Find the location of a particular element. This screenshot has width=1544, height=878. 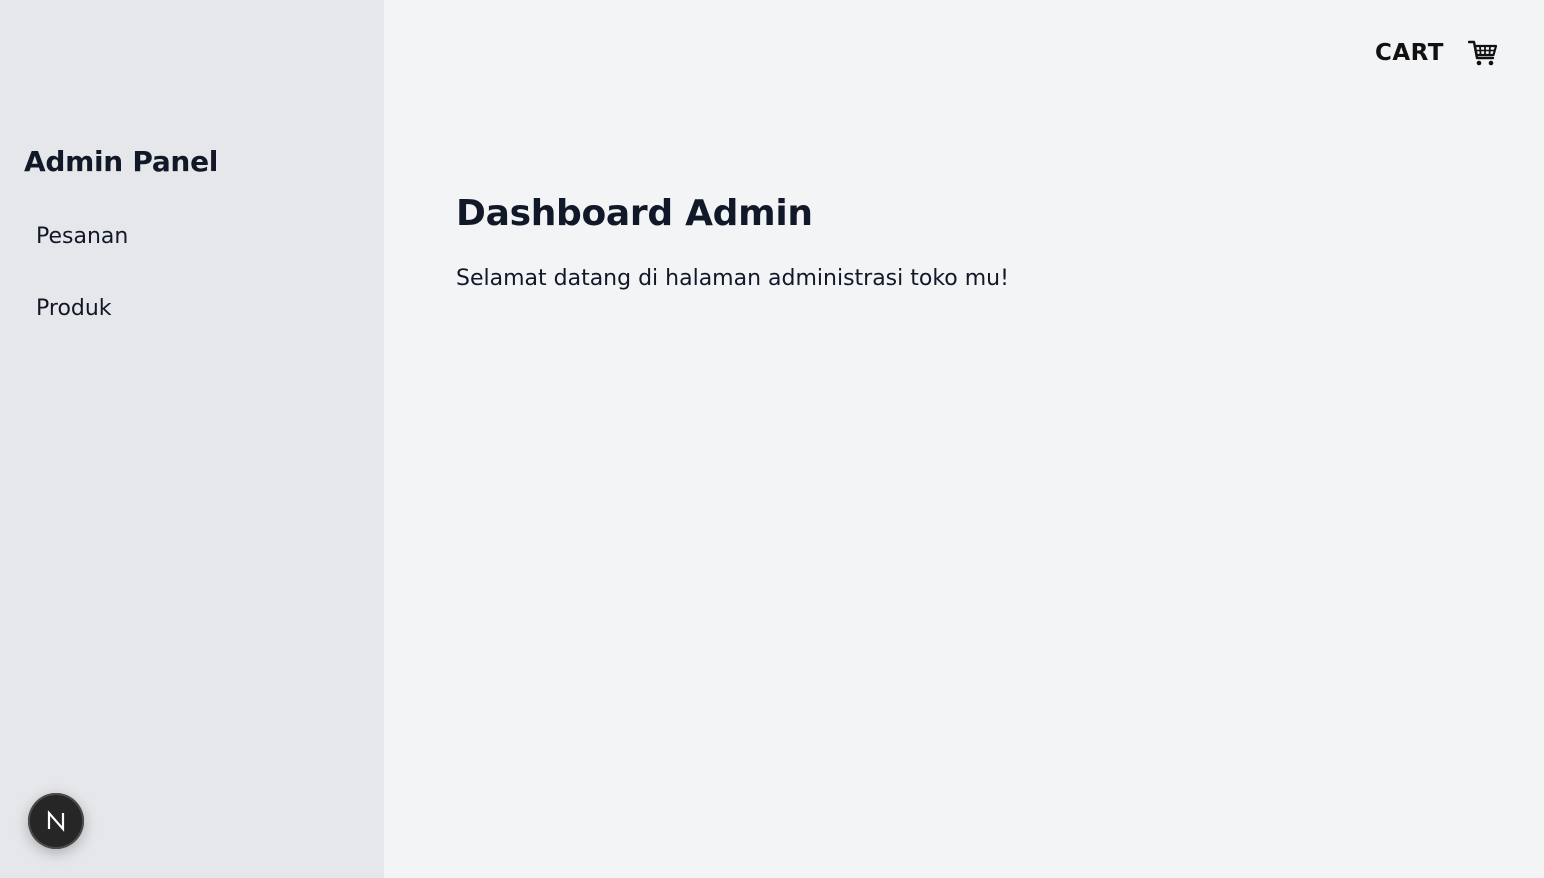

sidebar-title: Admin Panel is located at coordinates (121, 161).